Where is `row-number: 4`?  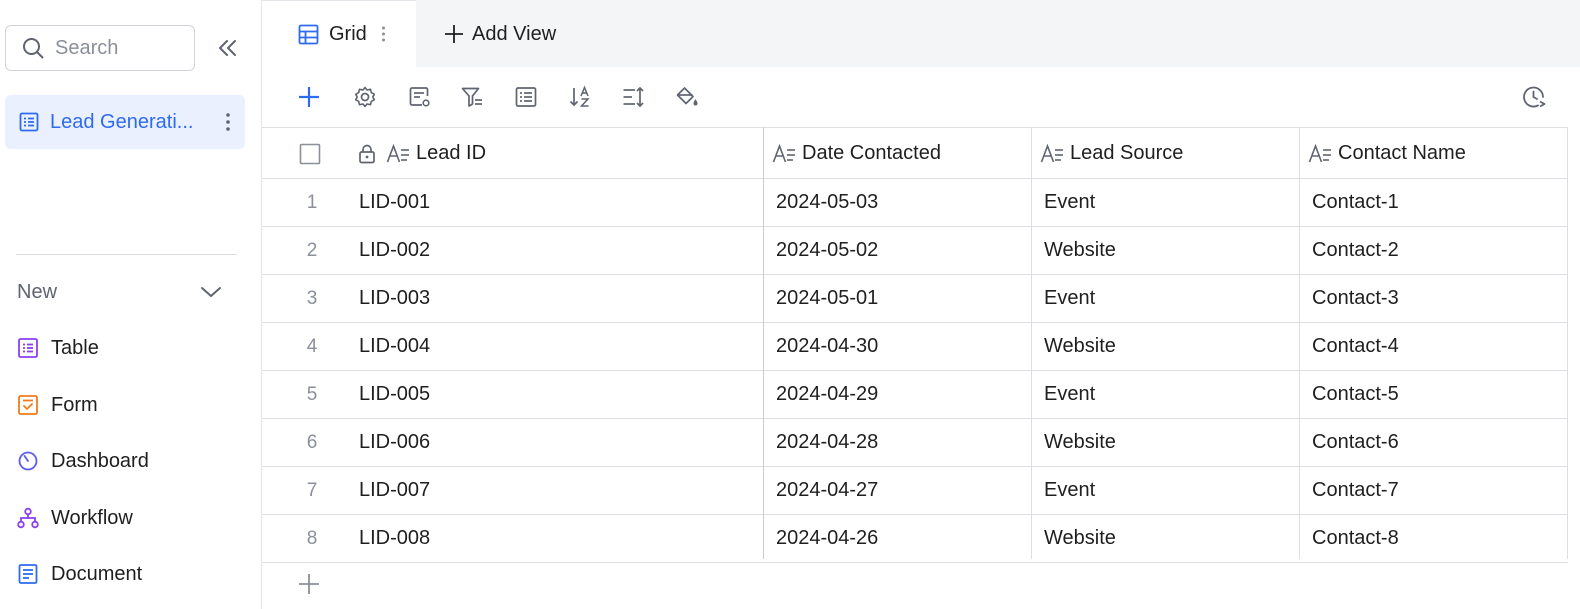
row-number: 4 is located at coordinates (312, 346).